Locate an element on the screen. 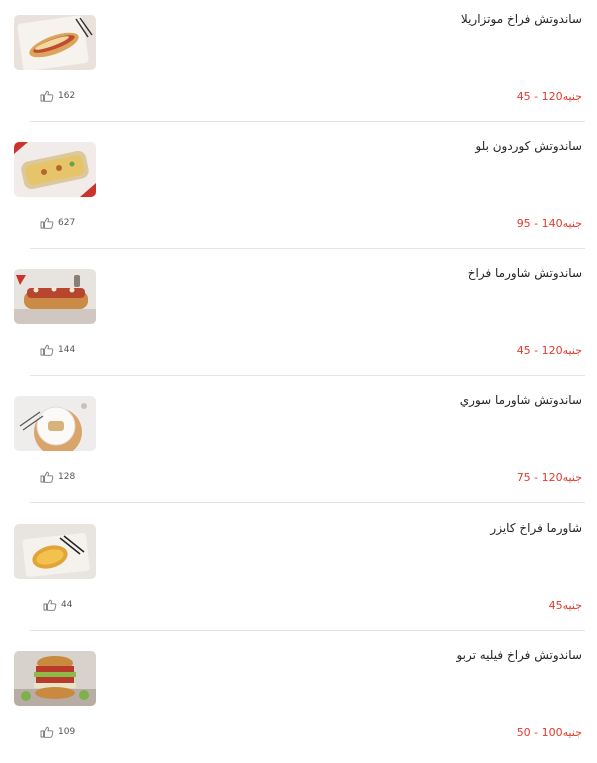 The height and width of the screenshot is (763, 597). like-count: 128 is located at coordinates (67, 477).